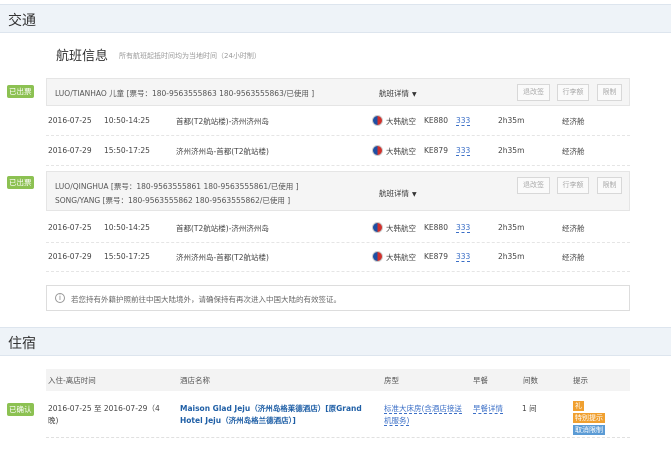 The image size is (671, 458). Describe the element at coordinates (578, 406) in the screenshot. I see `gift-badge: 礼` at that location.